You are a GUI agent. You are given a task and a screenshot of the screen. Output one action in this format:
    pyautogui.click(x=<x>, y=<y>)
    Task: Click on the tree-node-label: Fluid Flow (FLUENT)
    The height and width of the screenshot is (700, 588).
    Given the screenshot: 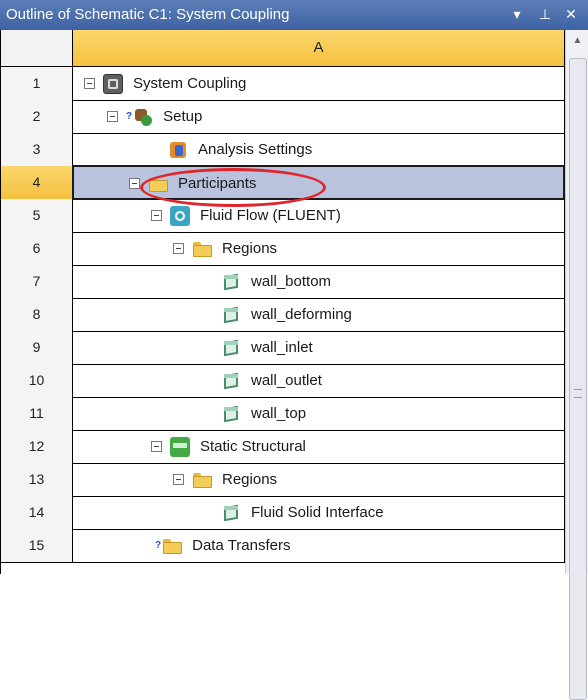 What is the action you would take?
    pyautogui.click(x=270, y=215)
    